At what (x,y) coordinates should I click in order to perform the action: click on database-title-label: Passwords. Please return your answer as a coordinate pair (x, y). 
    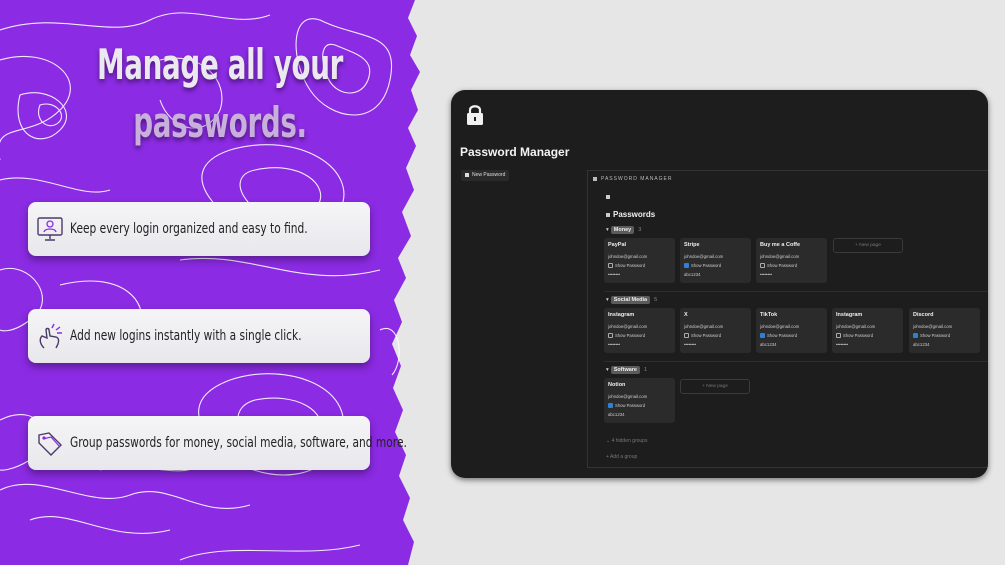
    Looking at the image, I should click on (634, 214).